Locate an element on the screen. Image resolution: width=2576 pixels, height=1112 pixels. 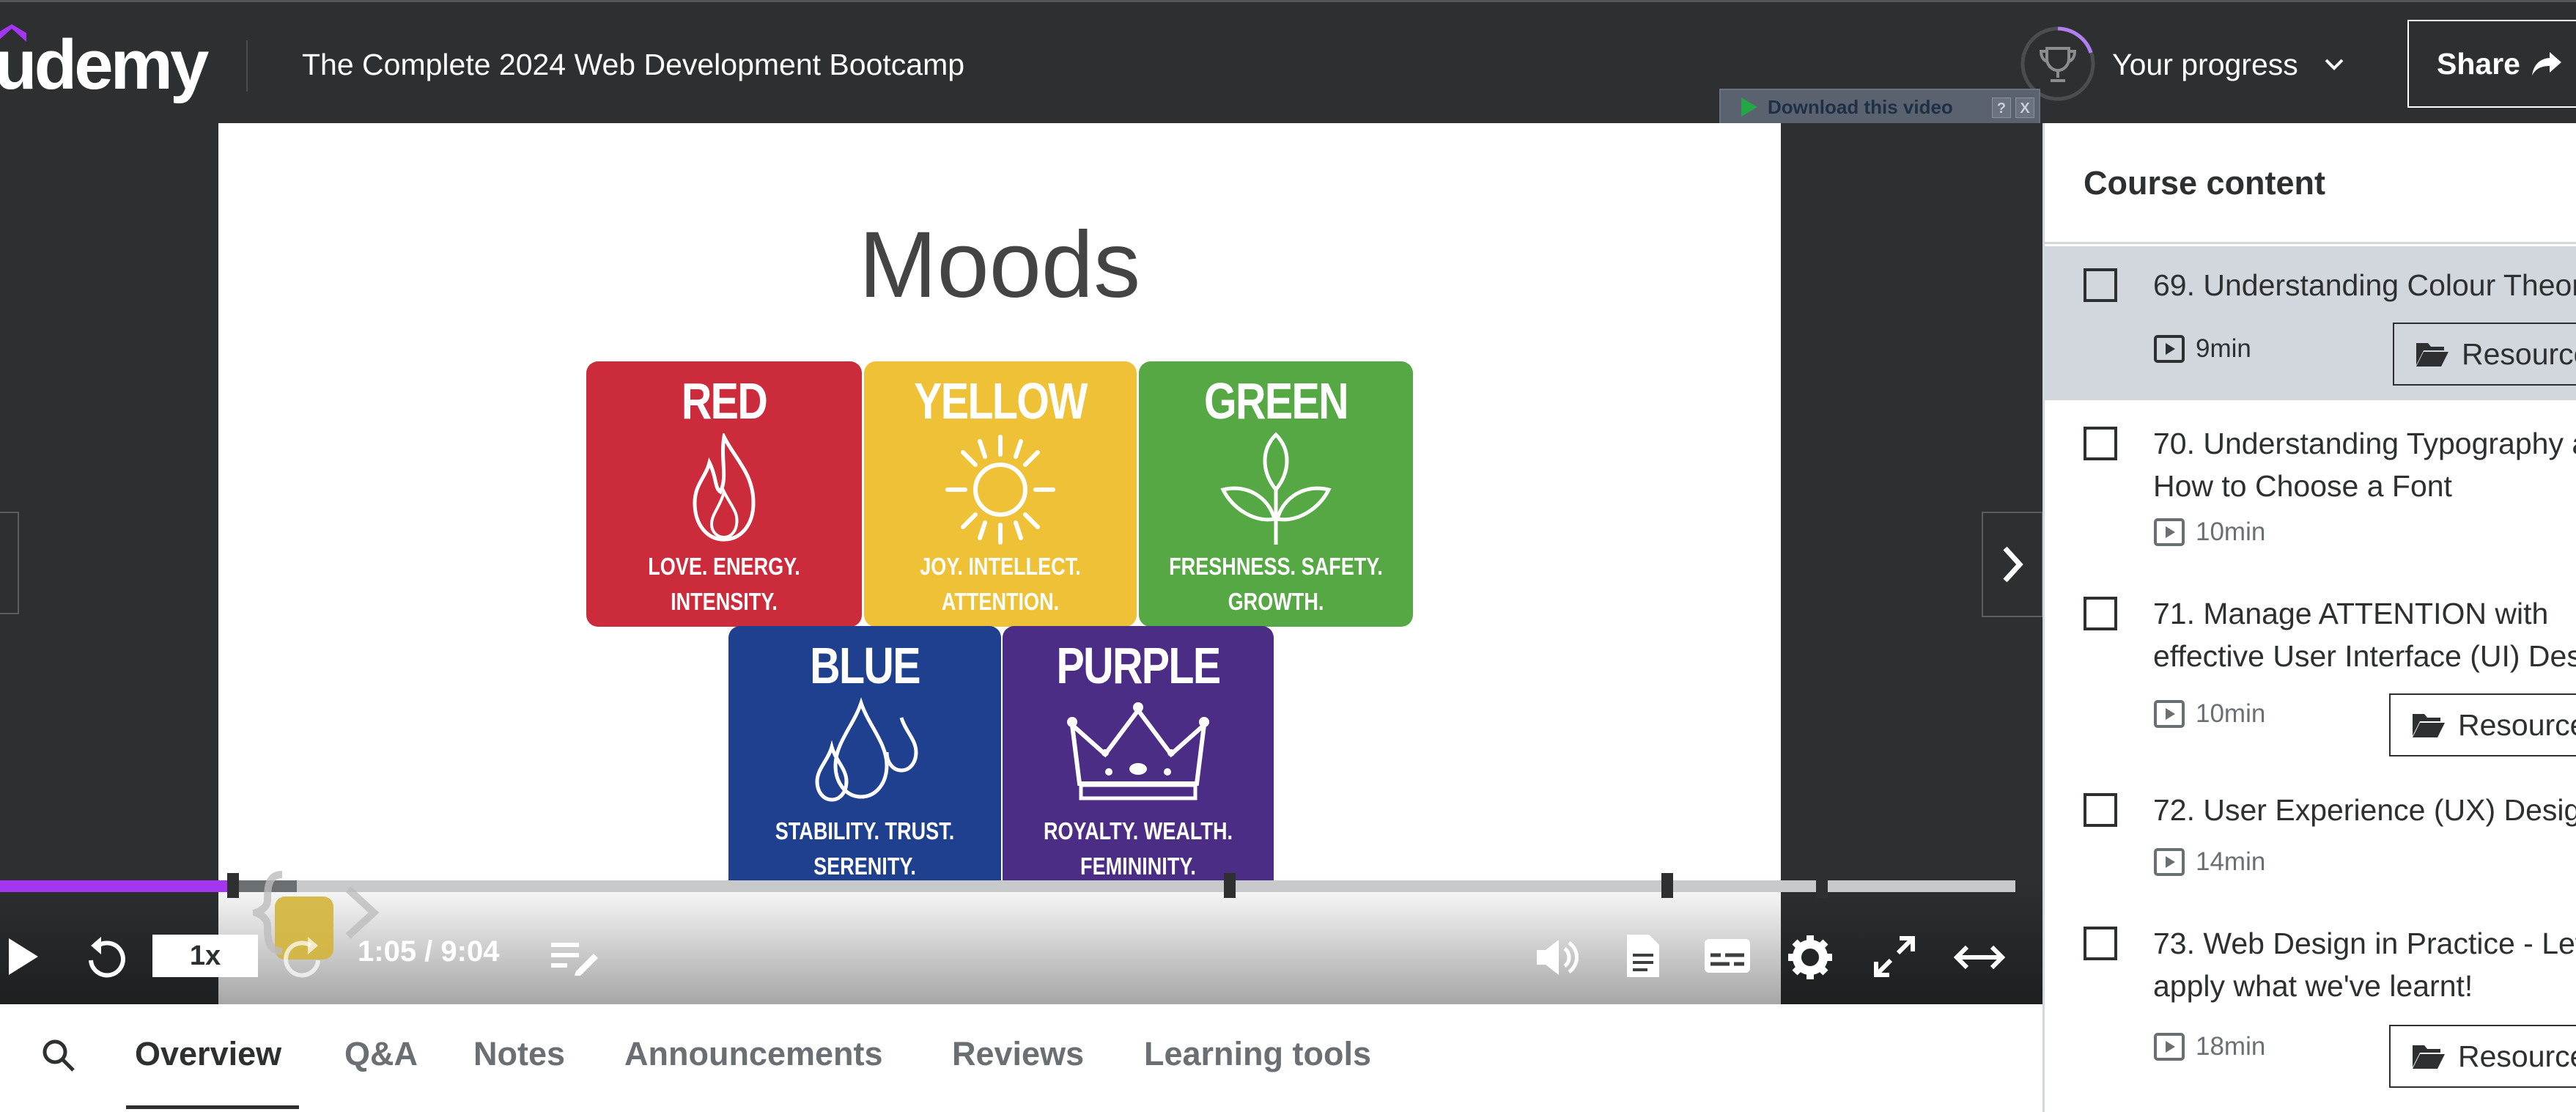
rewind-5s-button is located at coordinates (105, 957).